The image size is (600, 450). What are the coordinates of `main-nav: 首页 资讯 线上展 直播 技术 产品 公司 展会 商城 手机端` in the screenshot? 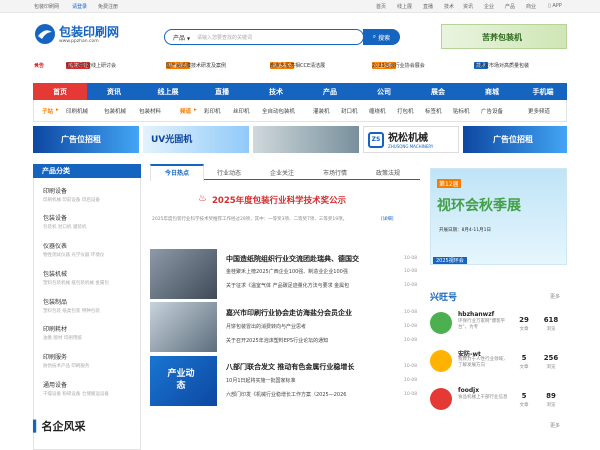 It's located at (300, 91).